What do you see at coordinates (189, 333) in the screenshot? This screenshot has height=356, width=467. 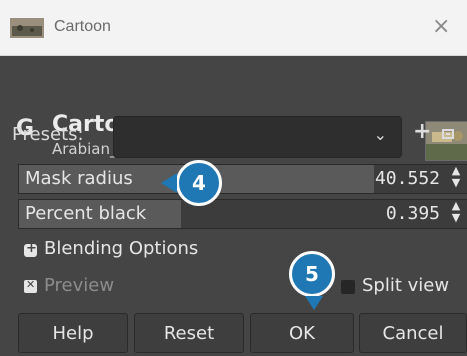 I see `reset-button: Reset` at bounding box center [189, 333].